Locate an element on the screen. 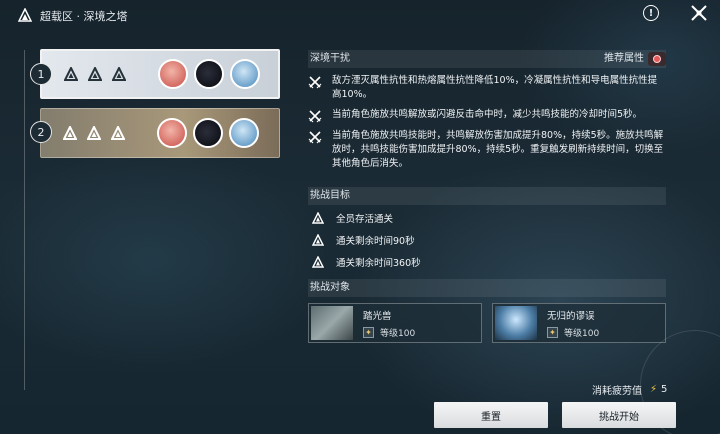  enemy-name: 踏光兽 is located at coordinates (377, 316).